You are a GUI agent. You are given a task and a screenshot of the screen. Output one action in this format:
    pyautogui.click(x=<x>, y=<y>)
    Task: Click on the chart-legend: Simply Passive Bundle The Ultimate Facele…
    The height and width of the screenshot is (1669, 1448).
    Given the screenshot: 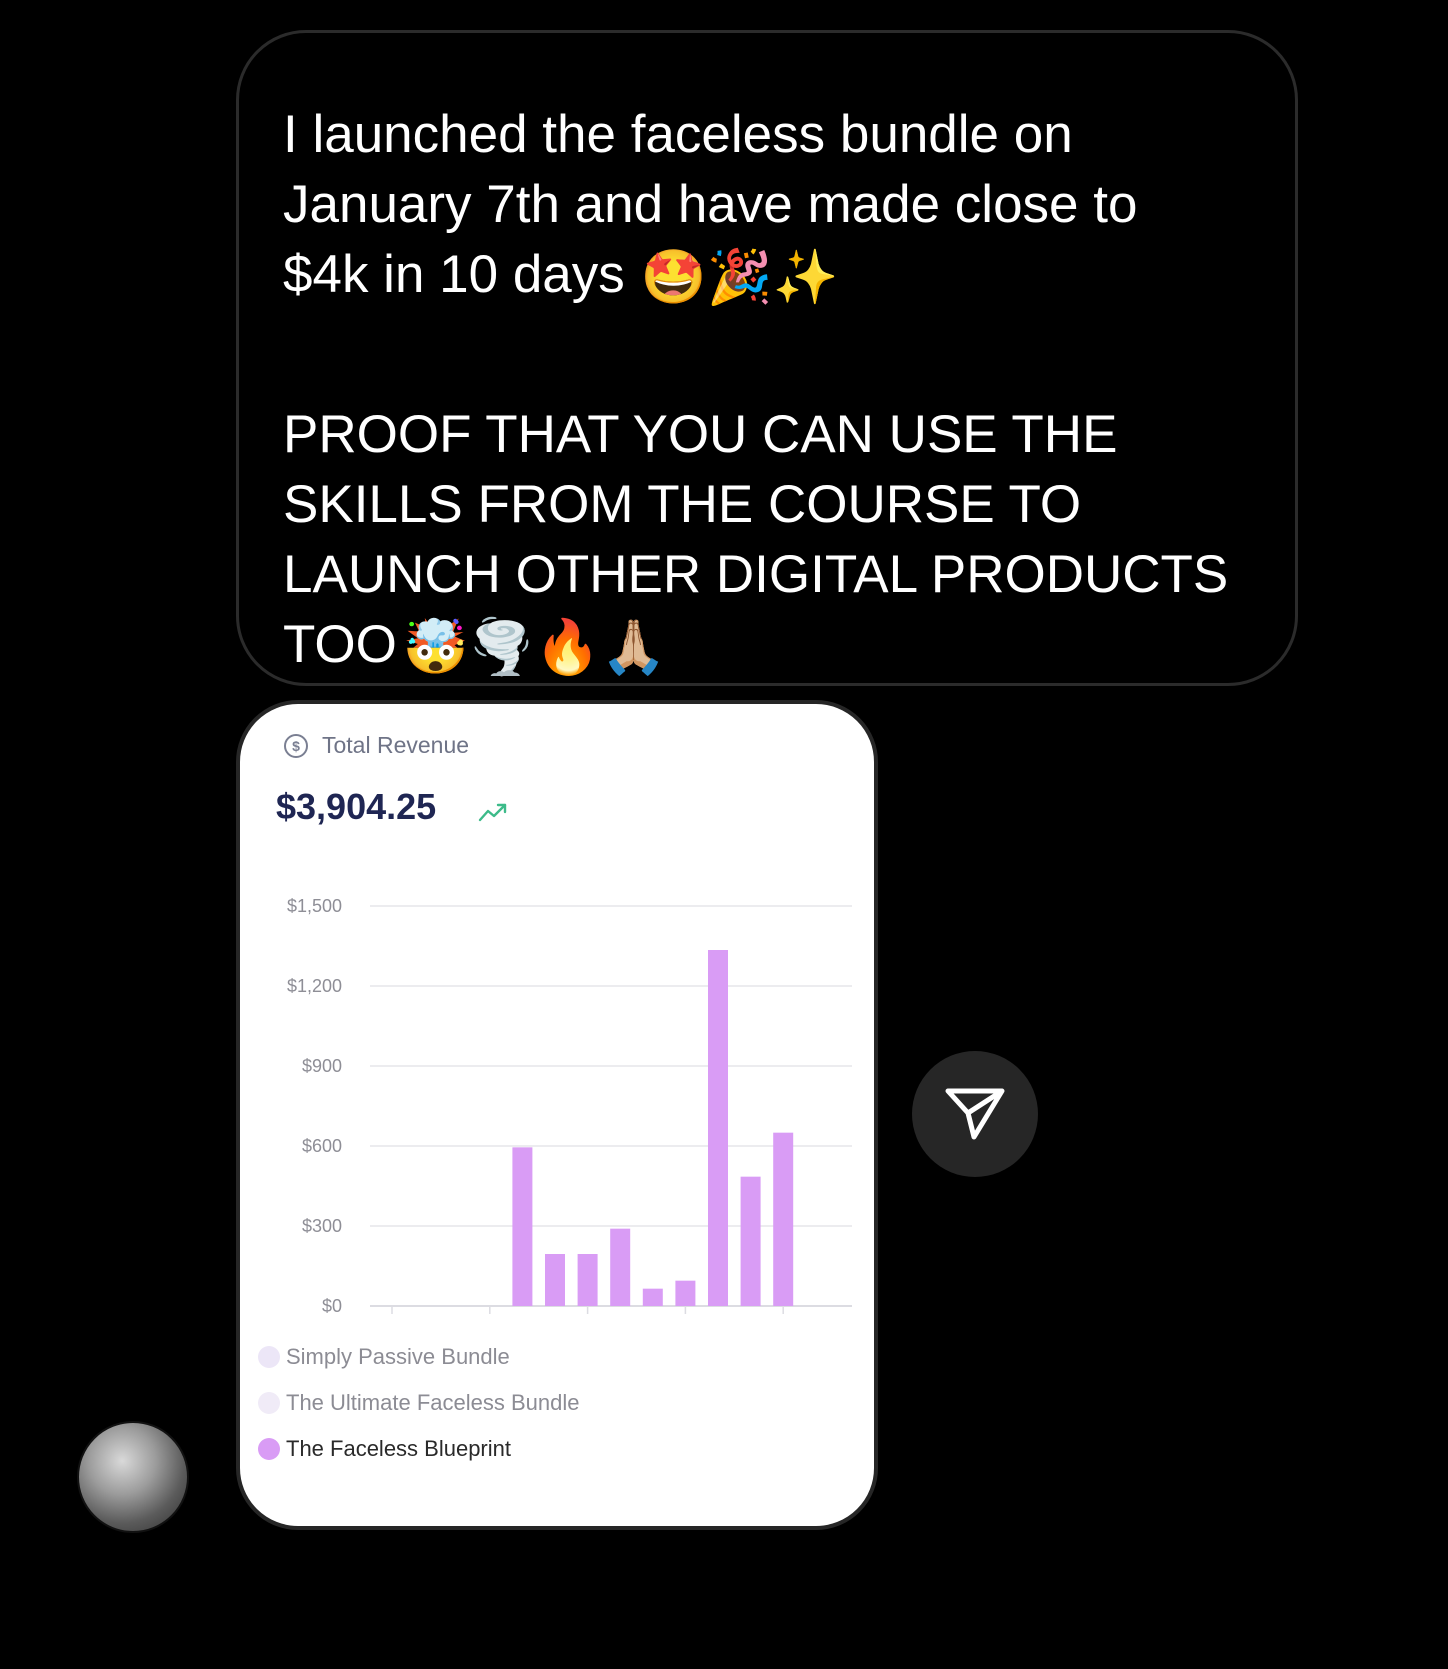 What is the action you would take?
    pyautogui.click(x=418, y=1403)
    